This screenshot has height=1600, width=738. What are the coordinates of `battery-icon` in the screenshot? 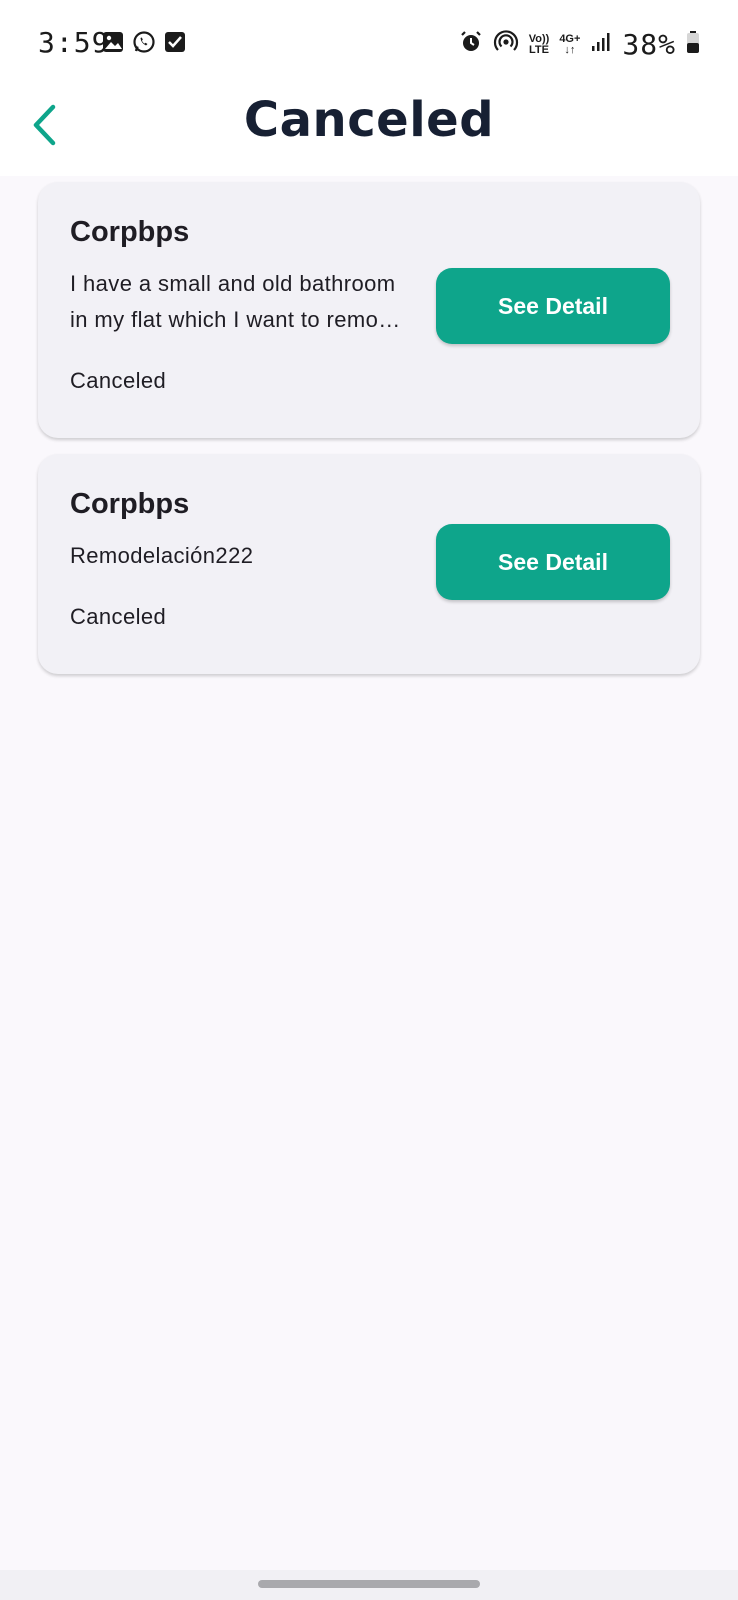 It's located at (693, 44).